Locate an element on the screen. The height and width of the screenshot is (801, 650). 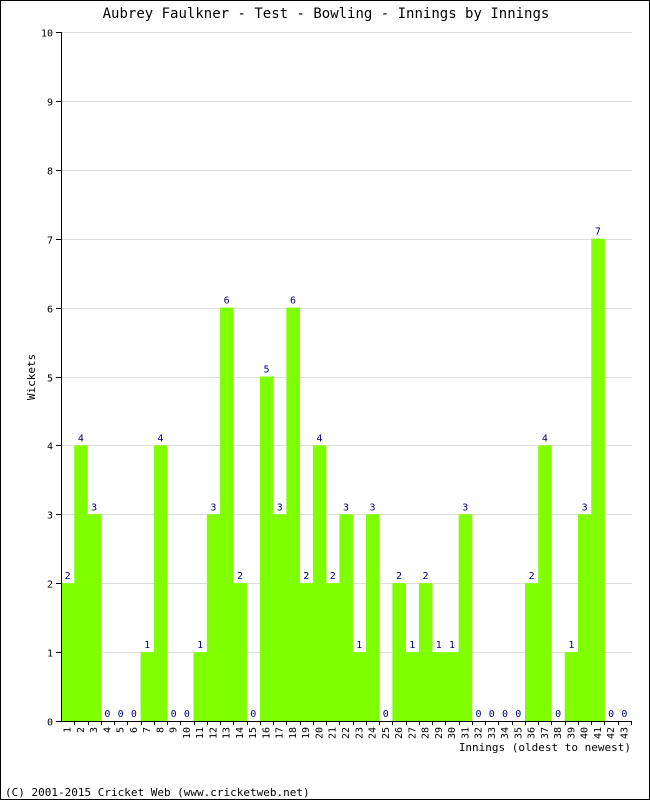
x-tick-label: 8 is located at coordinates (160, 730).